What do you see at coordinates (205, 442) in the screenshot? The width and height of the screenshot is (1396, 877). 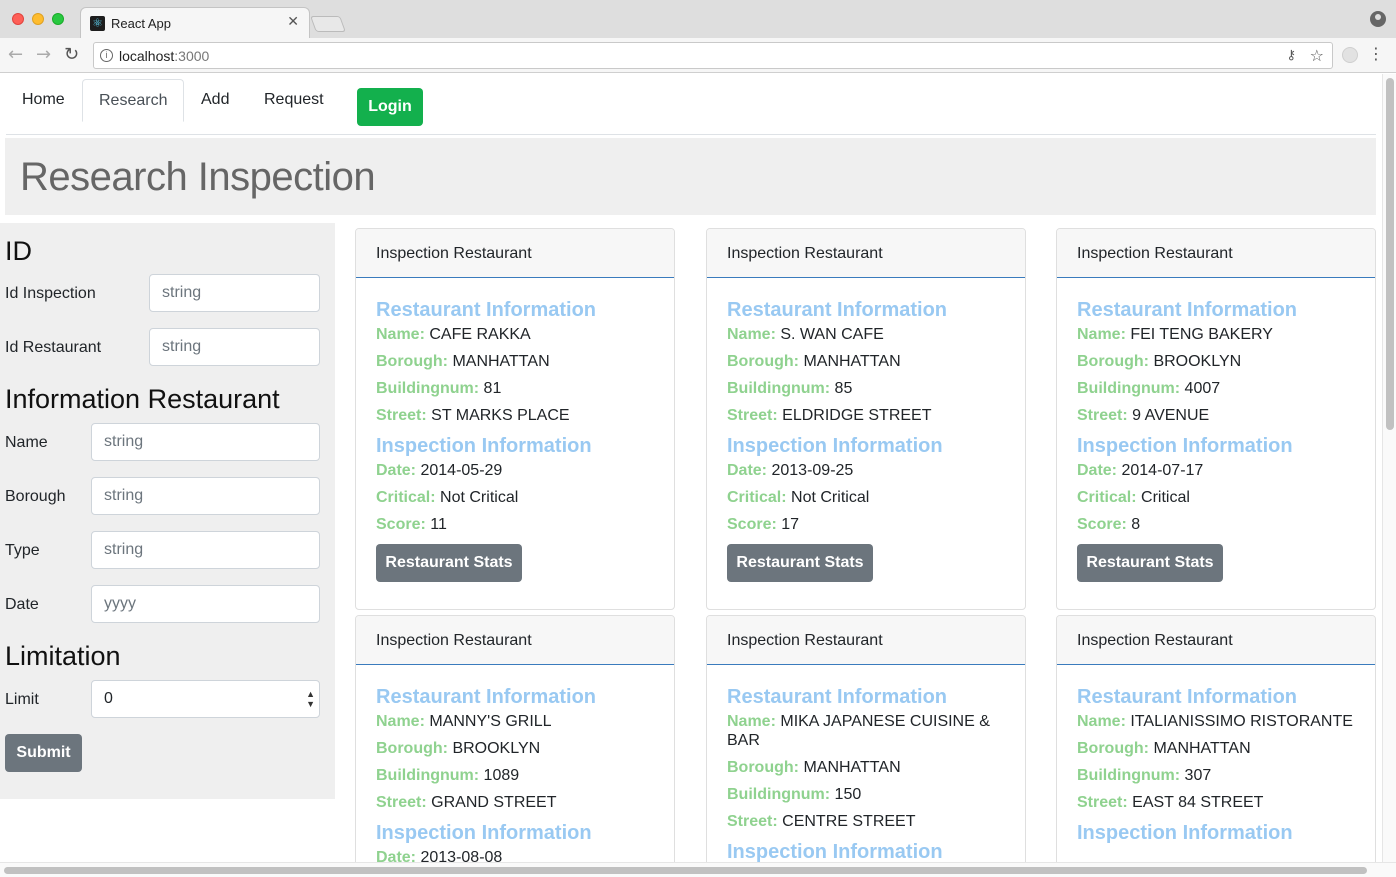 I see `name-input: string` at bounding box center [205, 442].